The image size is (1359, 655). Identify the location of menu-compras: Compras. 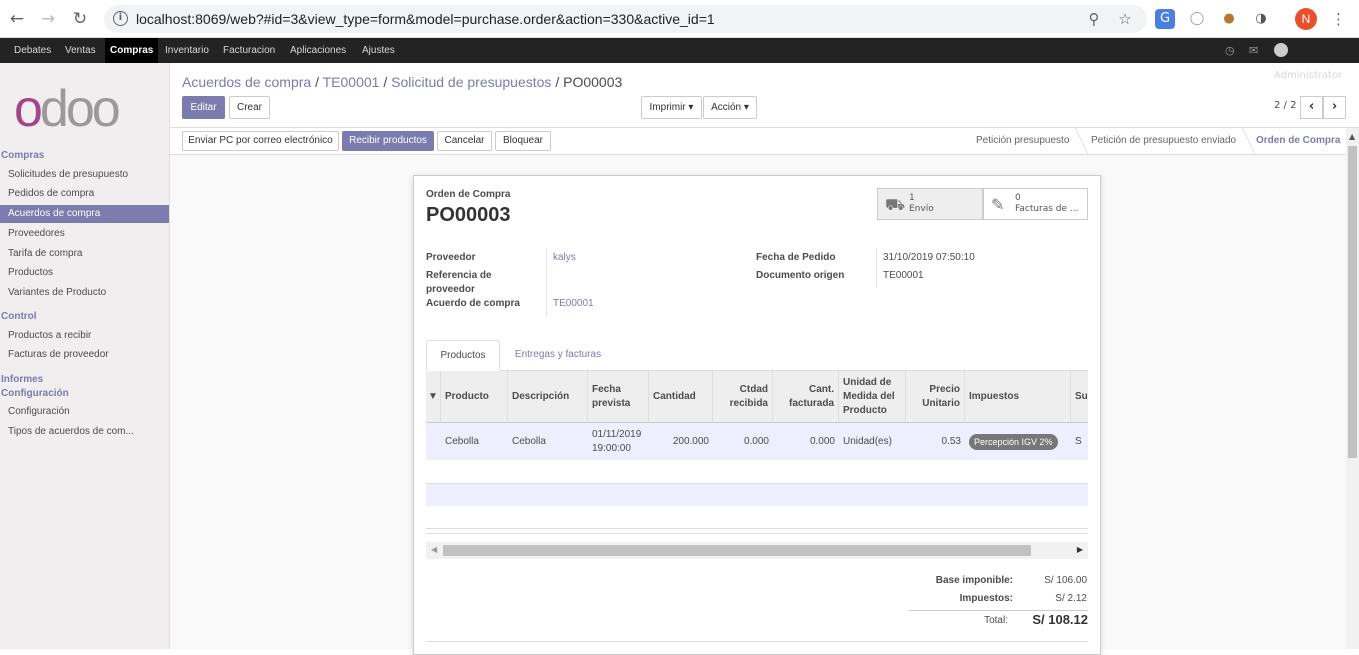
(132, 50).